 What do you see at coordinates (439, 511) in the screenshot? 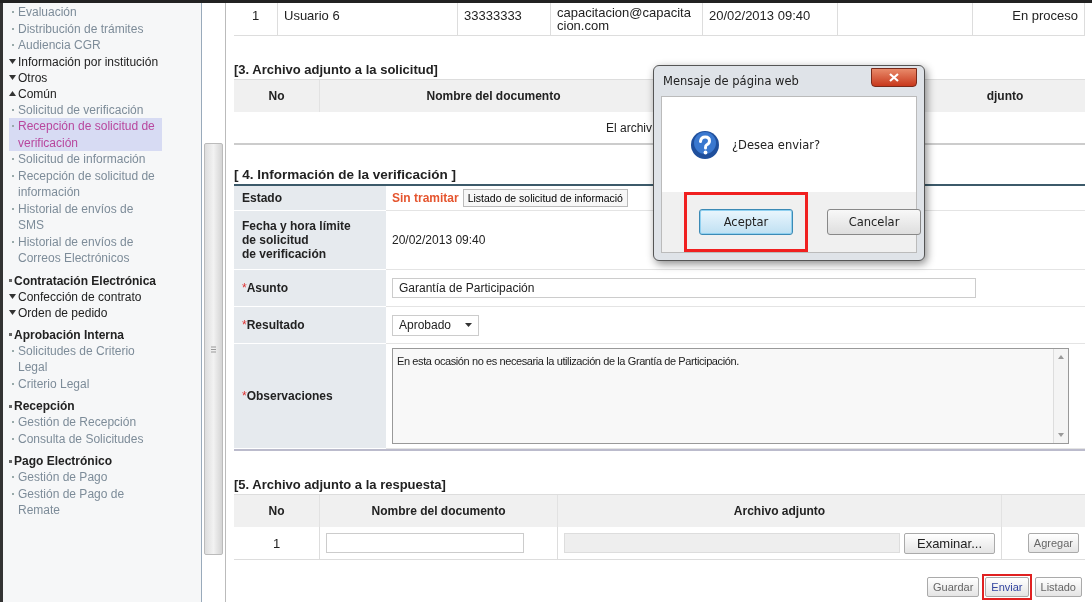
I see `column-header: Nombre del documento` at bounding box center [439, 511].